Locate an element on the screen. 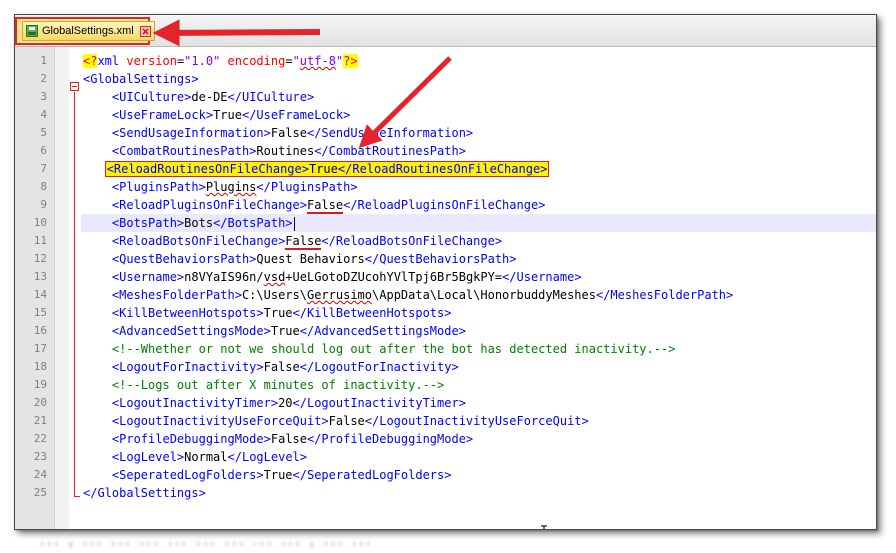 Image resolution: width=896 pixels, height=553 pixels. code-line-4: <UseFrameLock>True</UseFrameLock> is located at coordinates (479, 115).